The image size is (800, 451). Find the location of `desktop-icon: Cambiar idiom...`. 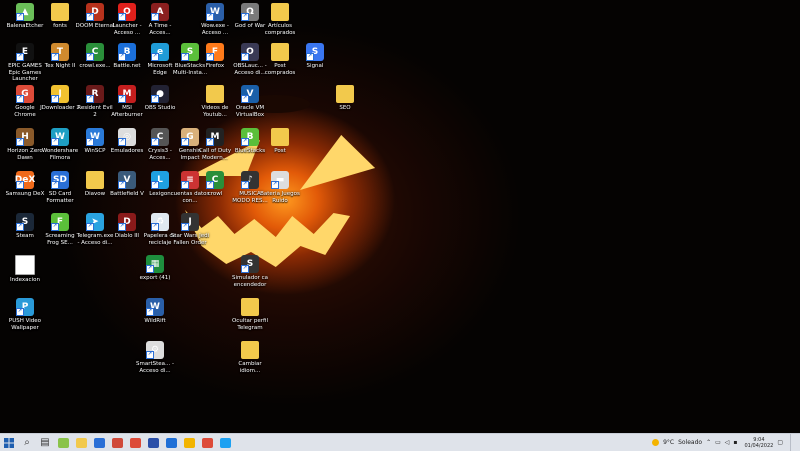

desktop-icon: Cambiar idiom... is located at coordinates (250, 364).